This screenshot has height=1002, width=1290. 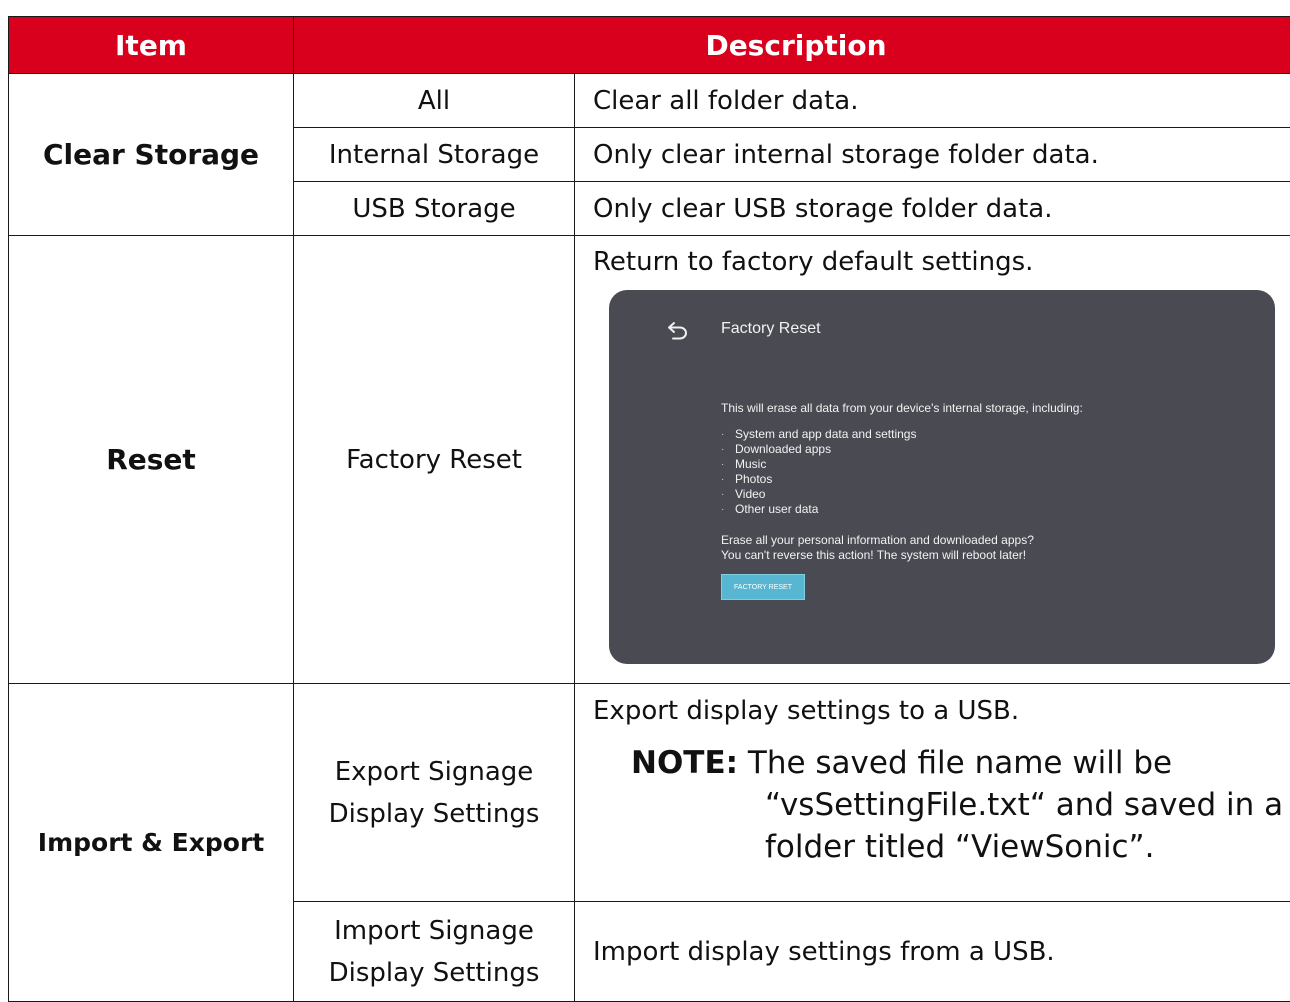 I want to click on header-description: Description, so click(x=792, y=45).